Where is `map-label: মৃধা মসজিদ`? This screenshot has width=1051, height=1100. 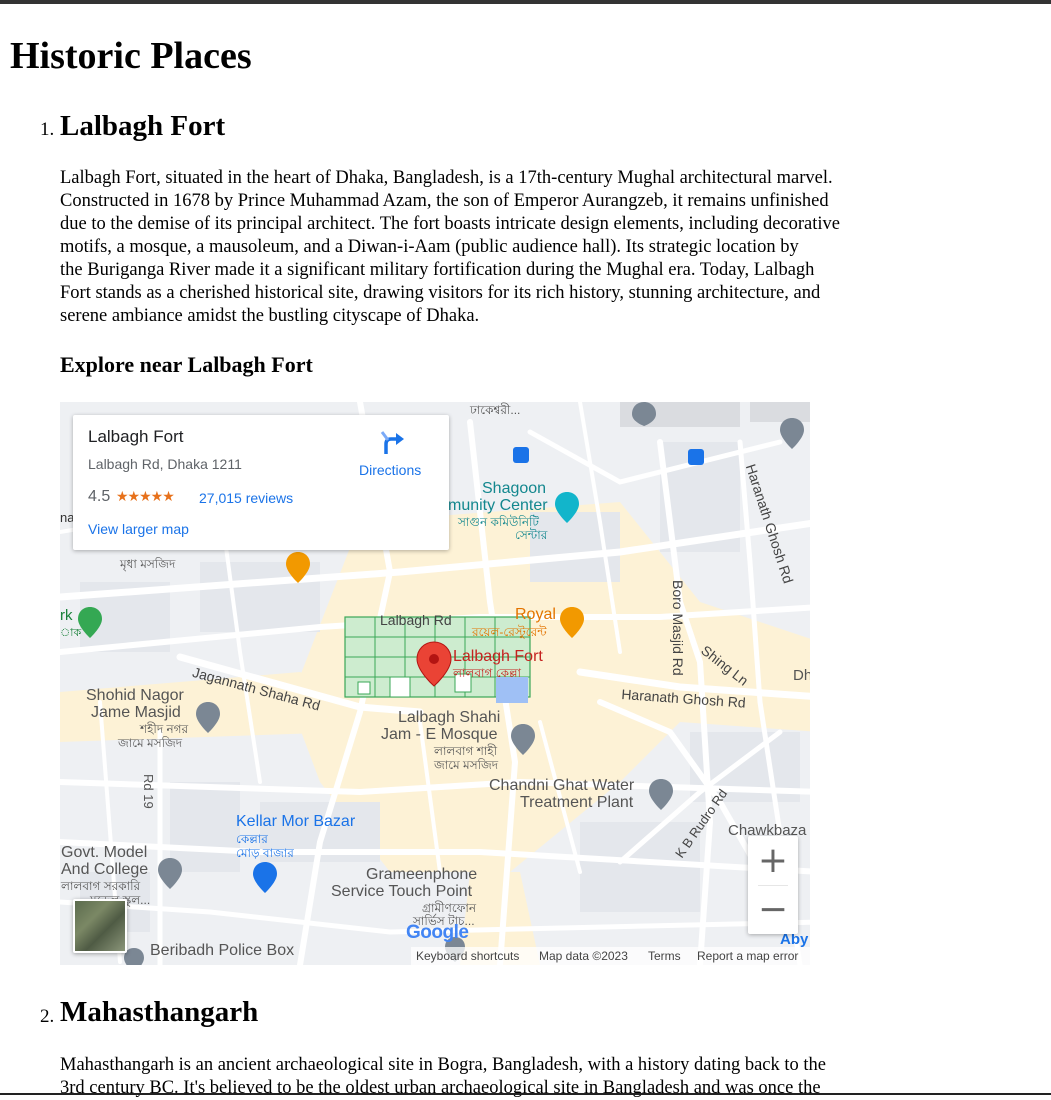 map-label: মৃধা মসজিদ is located at coordinates (148, 564).